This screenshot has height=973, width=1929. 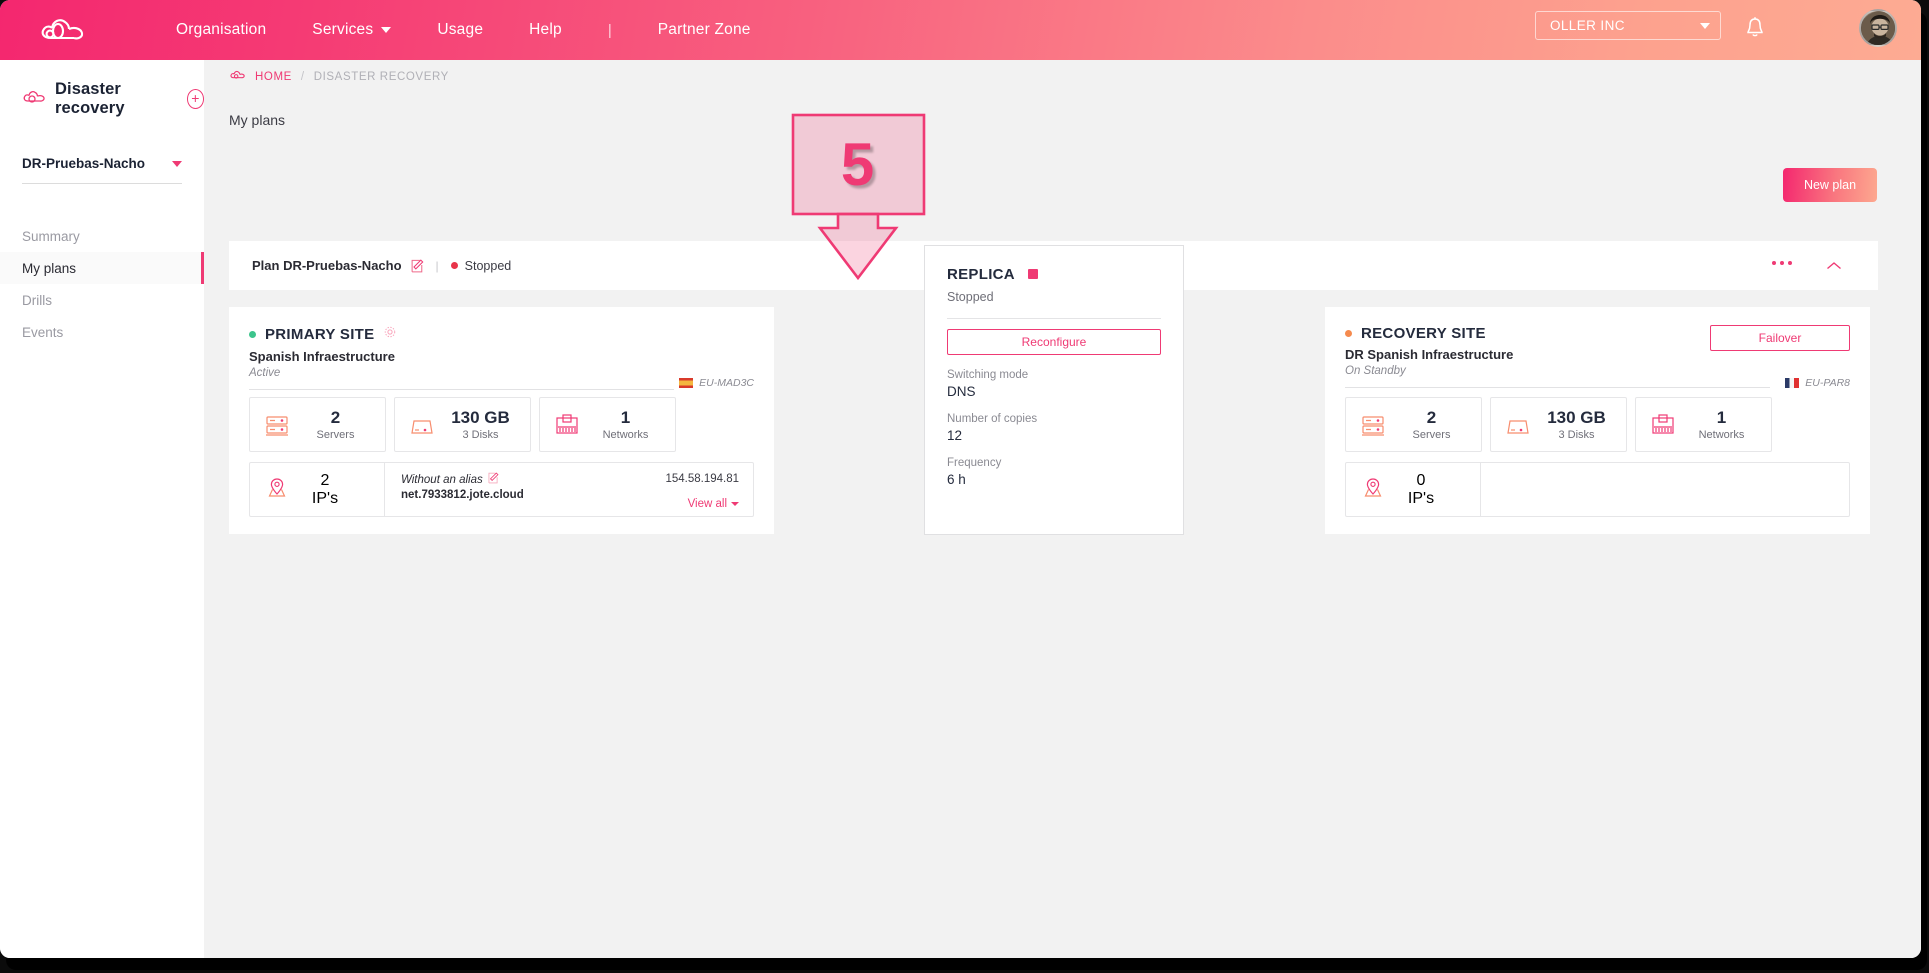 I want to click on recovery-site-ip-detail, so click(x=1665, y=489).